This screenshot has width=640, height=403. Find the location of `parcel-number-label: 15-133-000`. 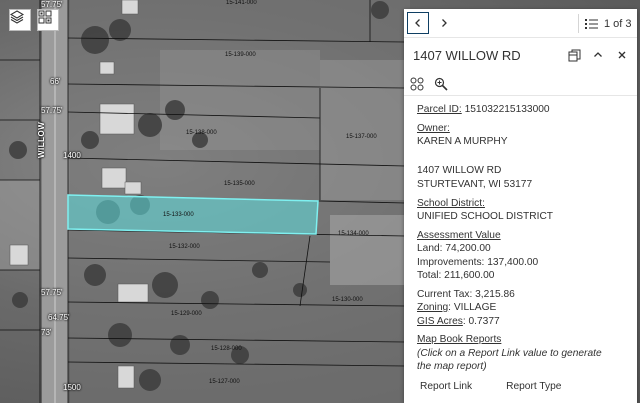

parcel-number-label: 15-133-000 is located at coordinates (178, 215).